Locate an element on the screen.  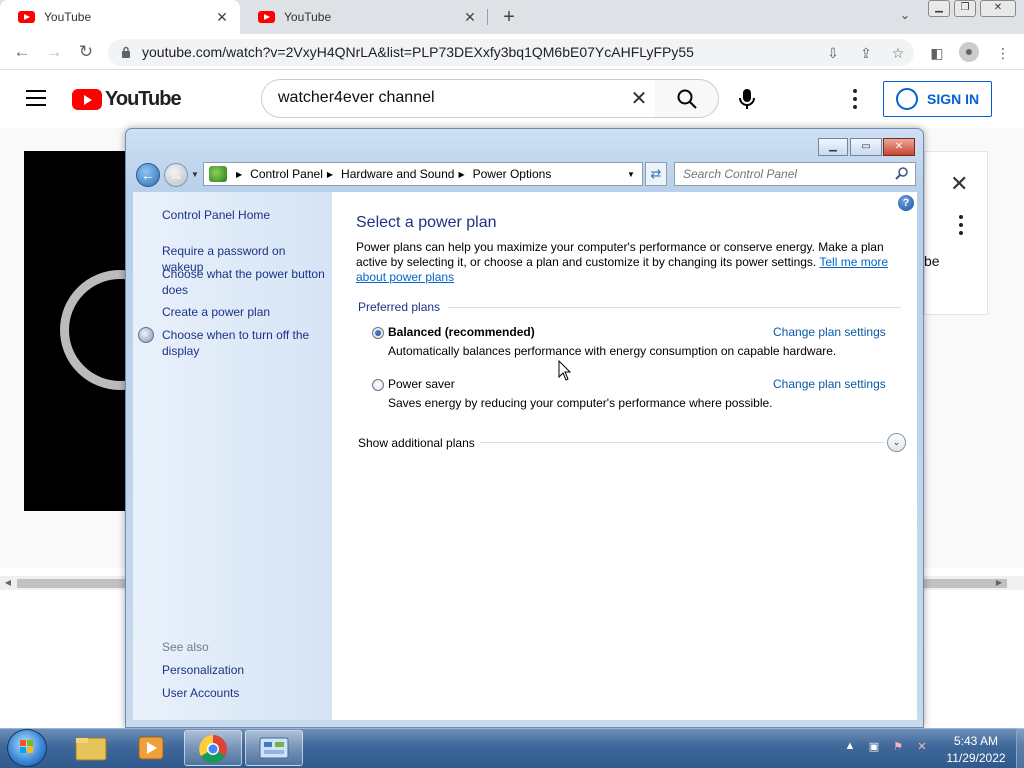
taskbar-chrome is located at coordinates (213, 748).